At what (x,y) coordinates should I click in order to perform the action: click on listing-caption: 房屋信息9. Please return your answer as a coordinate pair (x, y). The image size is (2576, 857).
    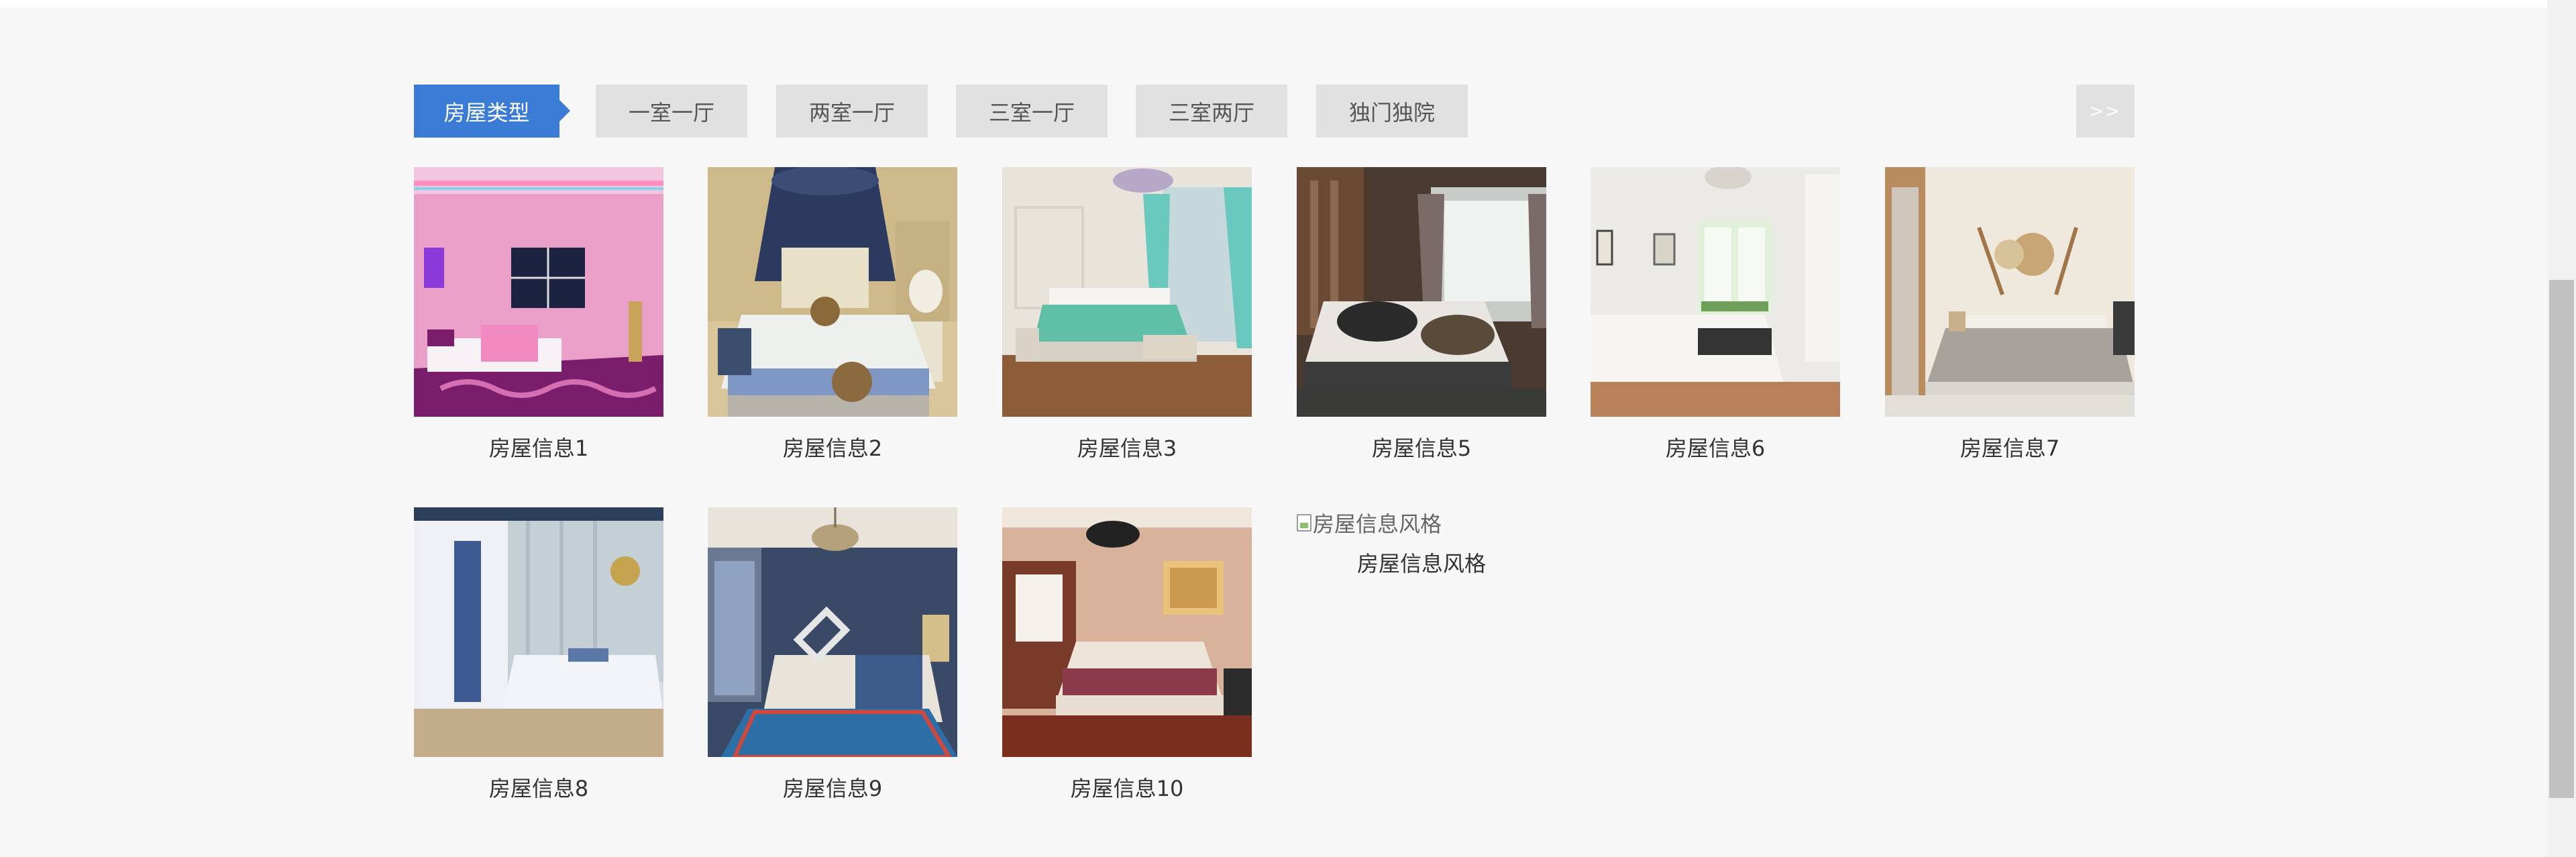
    Looking at the image, I should click on (832, 787).